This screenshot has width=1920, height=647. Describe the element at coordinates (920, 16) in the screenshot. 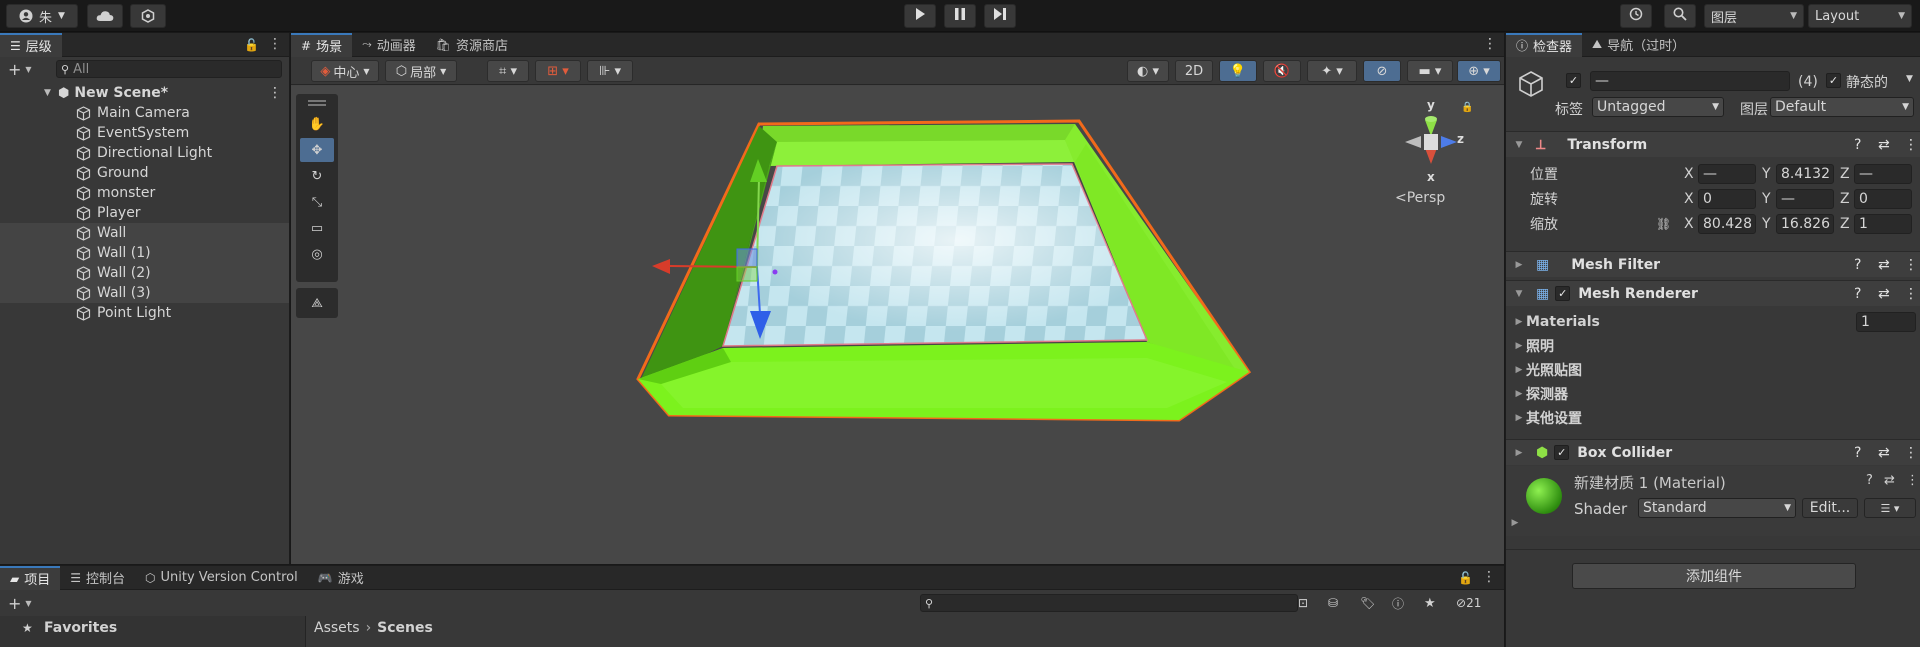

I see `play-button` at that location.